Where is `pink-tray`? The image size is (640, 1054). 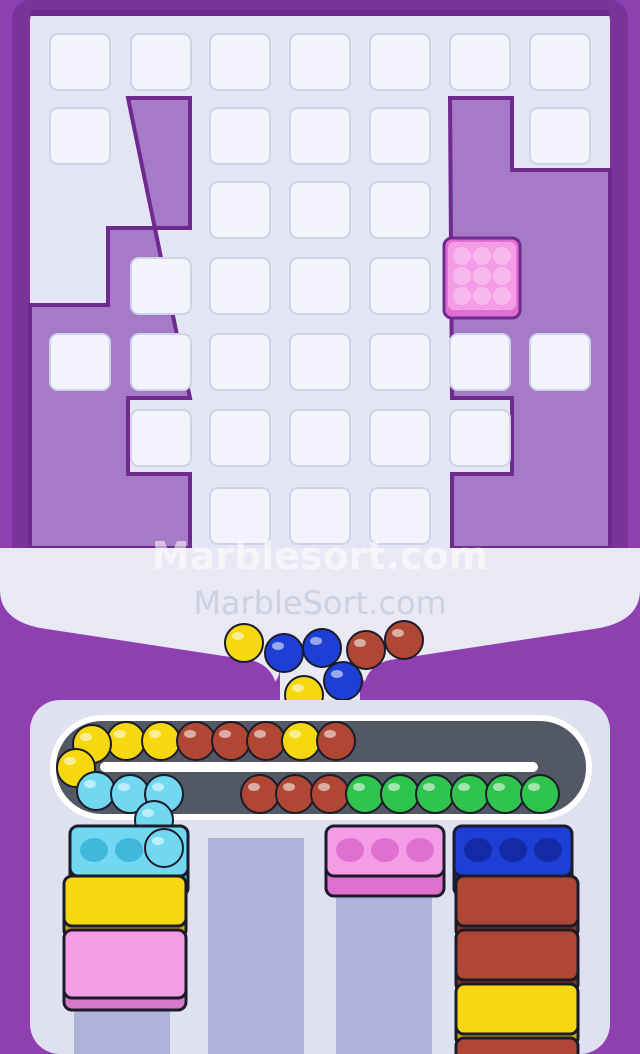
pink-tray is located at coordinates (385, 861).